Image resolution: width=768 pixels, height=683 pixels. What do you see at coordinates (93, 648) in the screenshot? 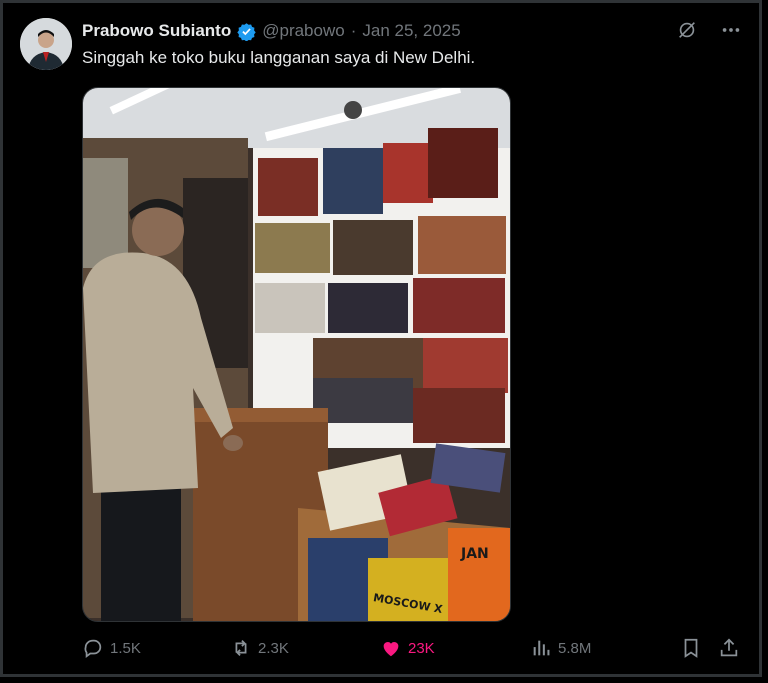
I see `reply-icon` at bounding box center [93, 648].